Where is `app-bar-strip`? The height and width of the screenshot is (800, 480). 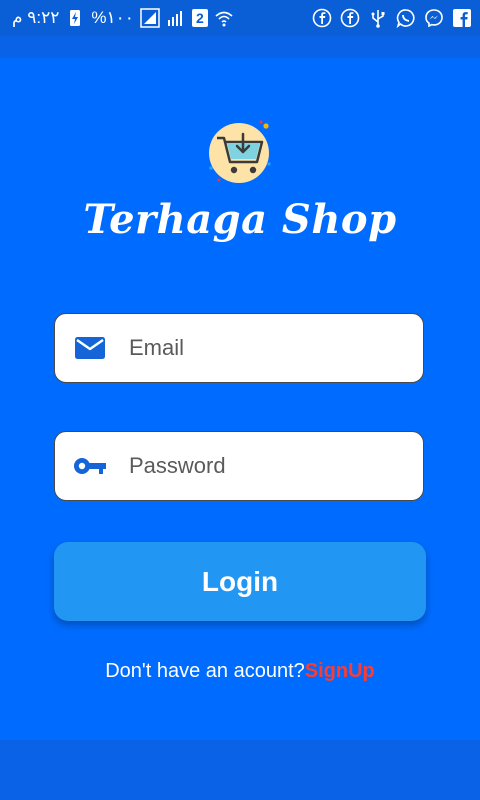 app-bar-strip is located at coordinates (240, 47).